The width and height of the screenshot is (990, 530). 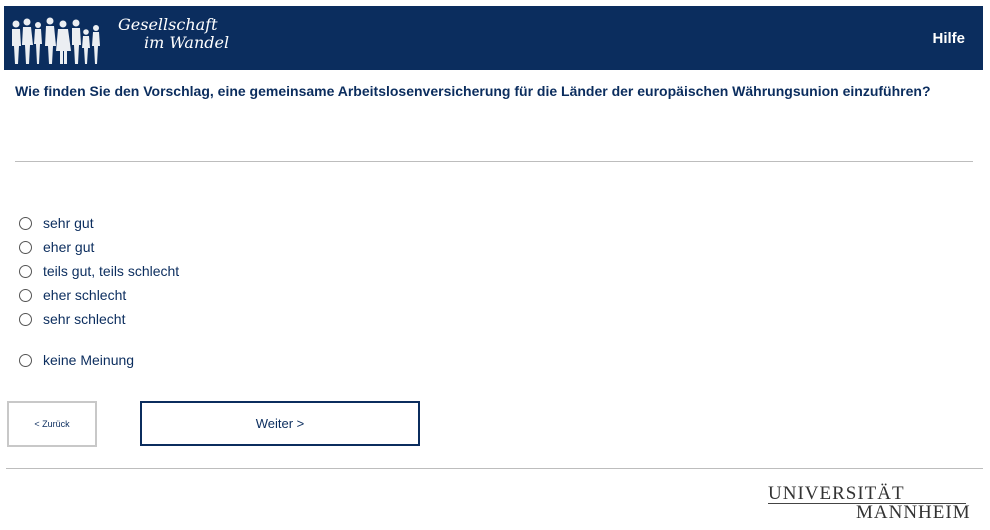 I want to click on uni-logo-line-2: MANNHEIM, so click(x=913, y=512).